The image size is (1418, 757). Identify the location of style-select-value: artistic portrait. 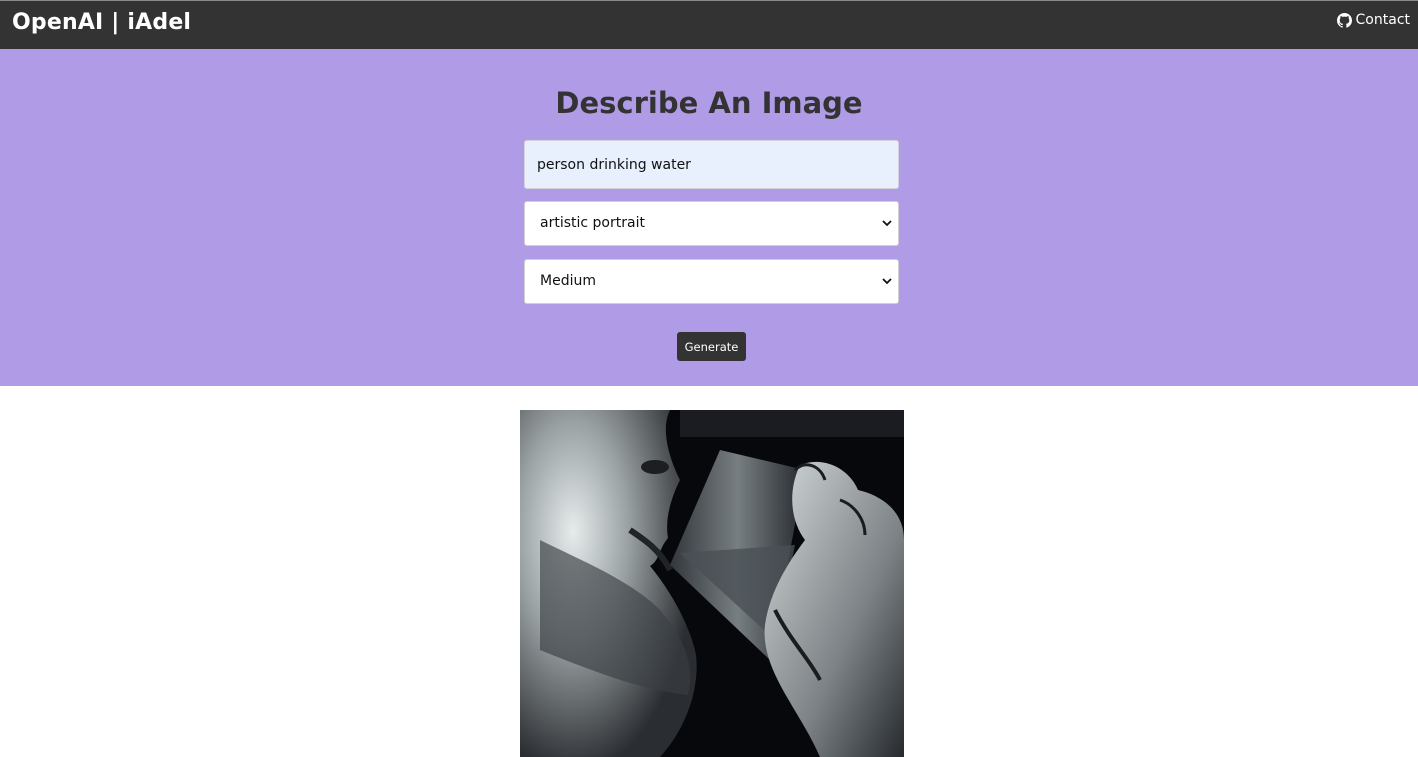
(592, 223).